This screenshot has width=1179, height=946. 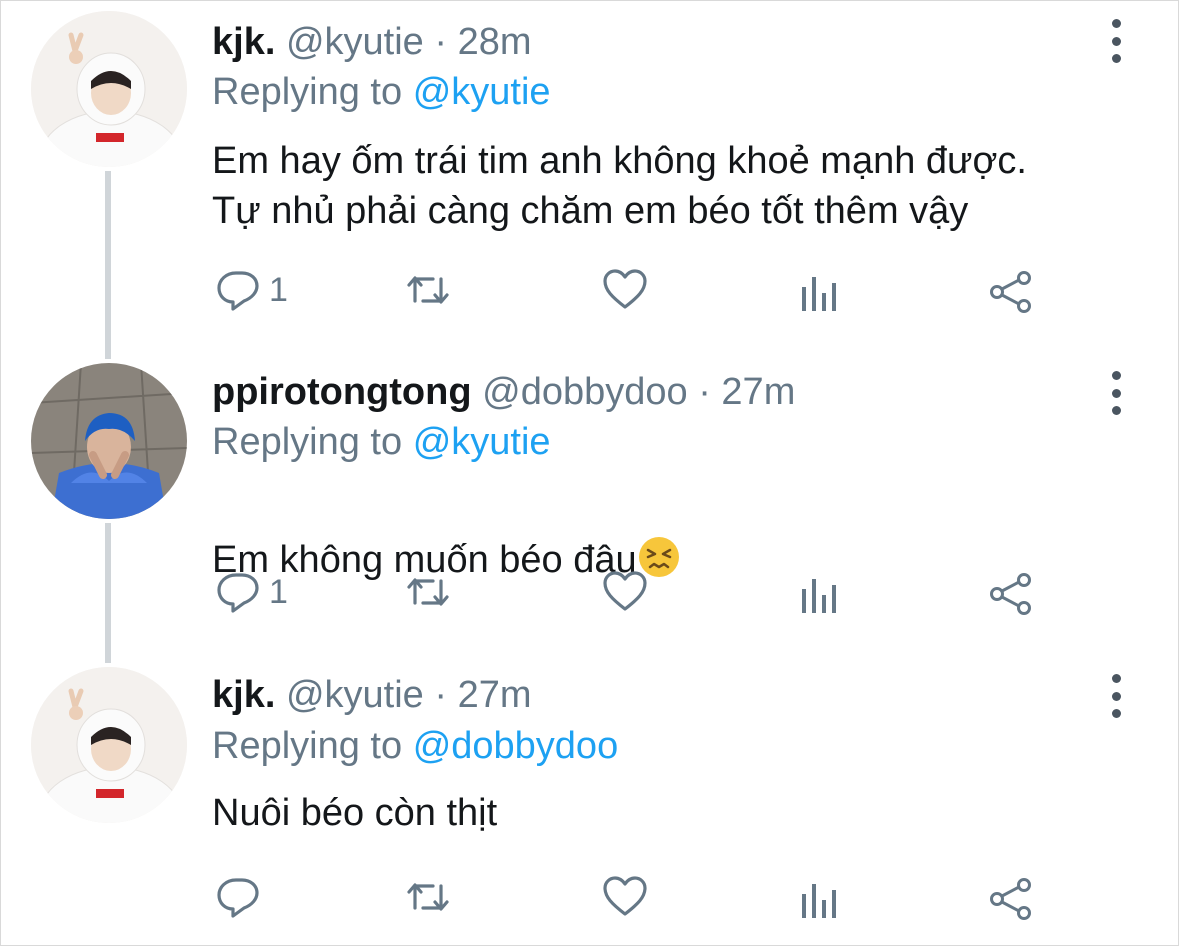 I want to click on tweet-header: kjk. @kyutie · 28m, so click(x=372, y=42).